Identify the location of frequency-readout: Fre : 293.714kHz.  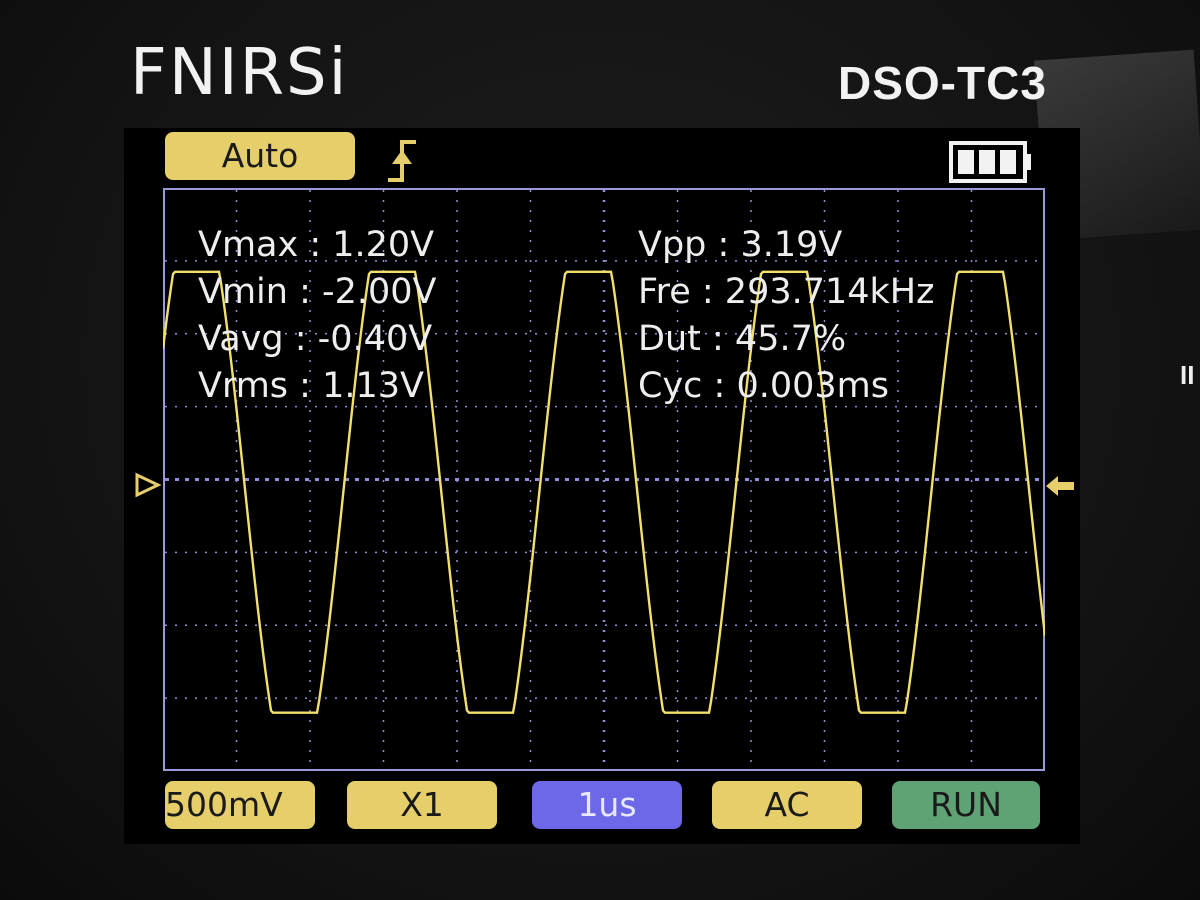
(786, 292).